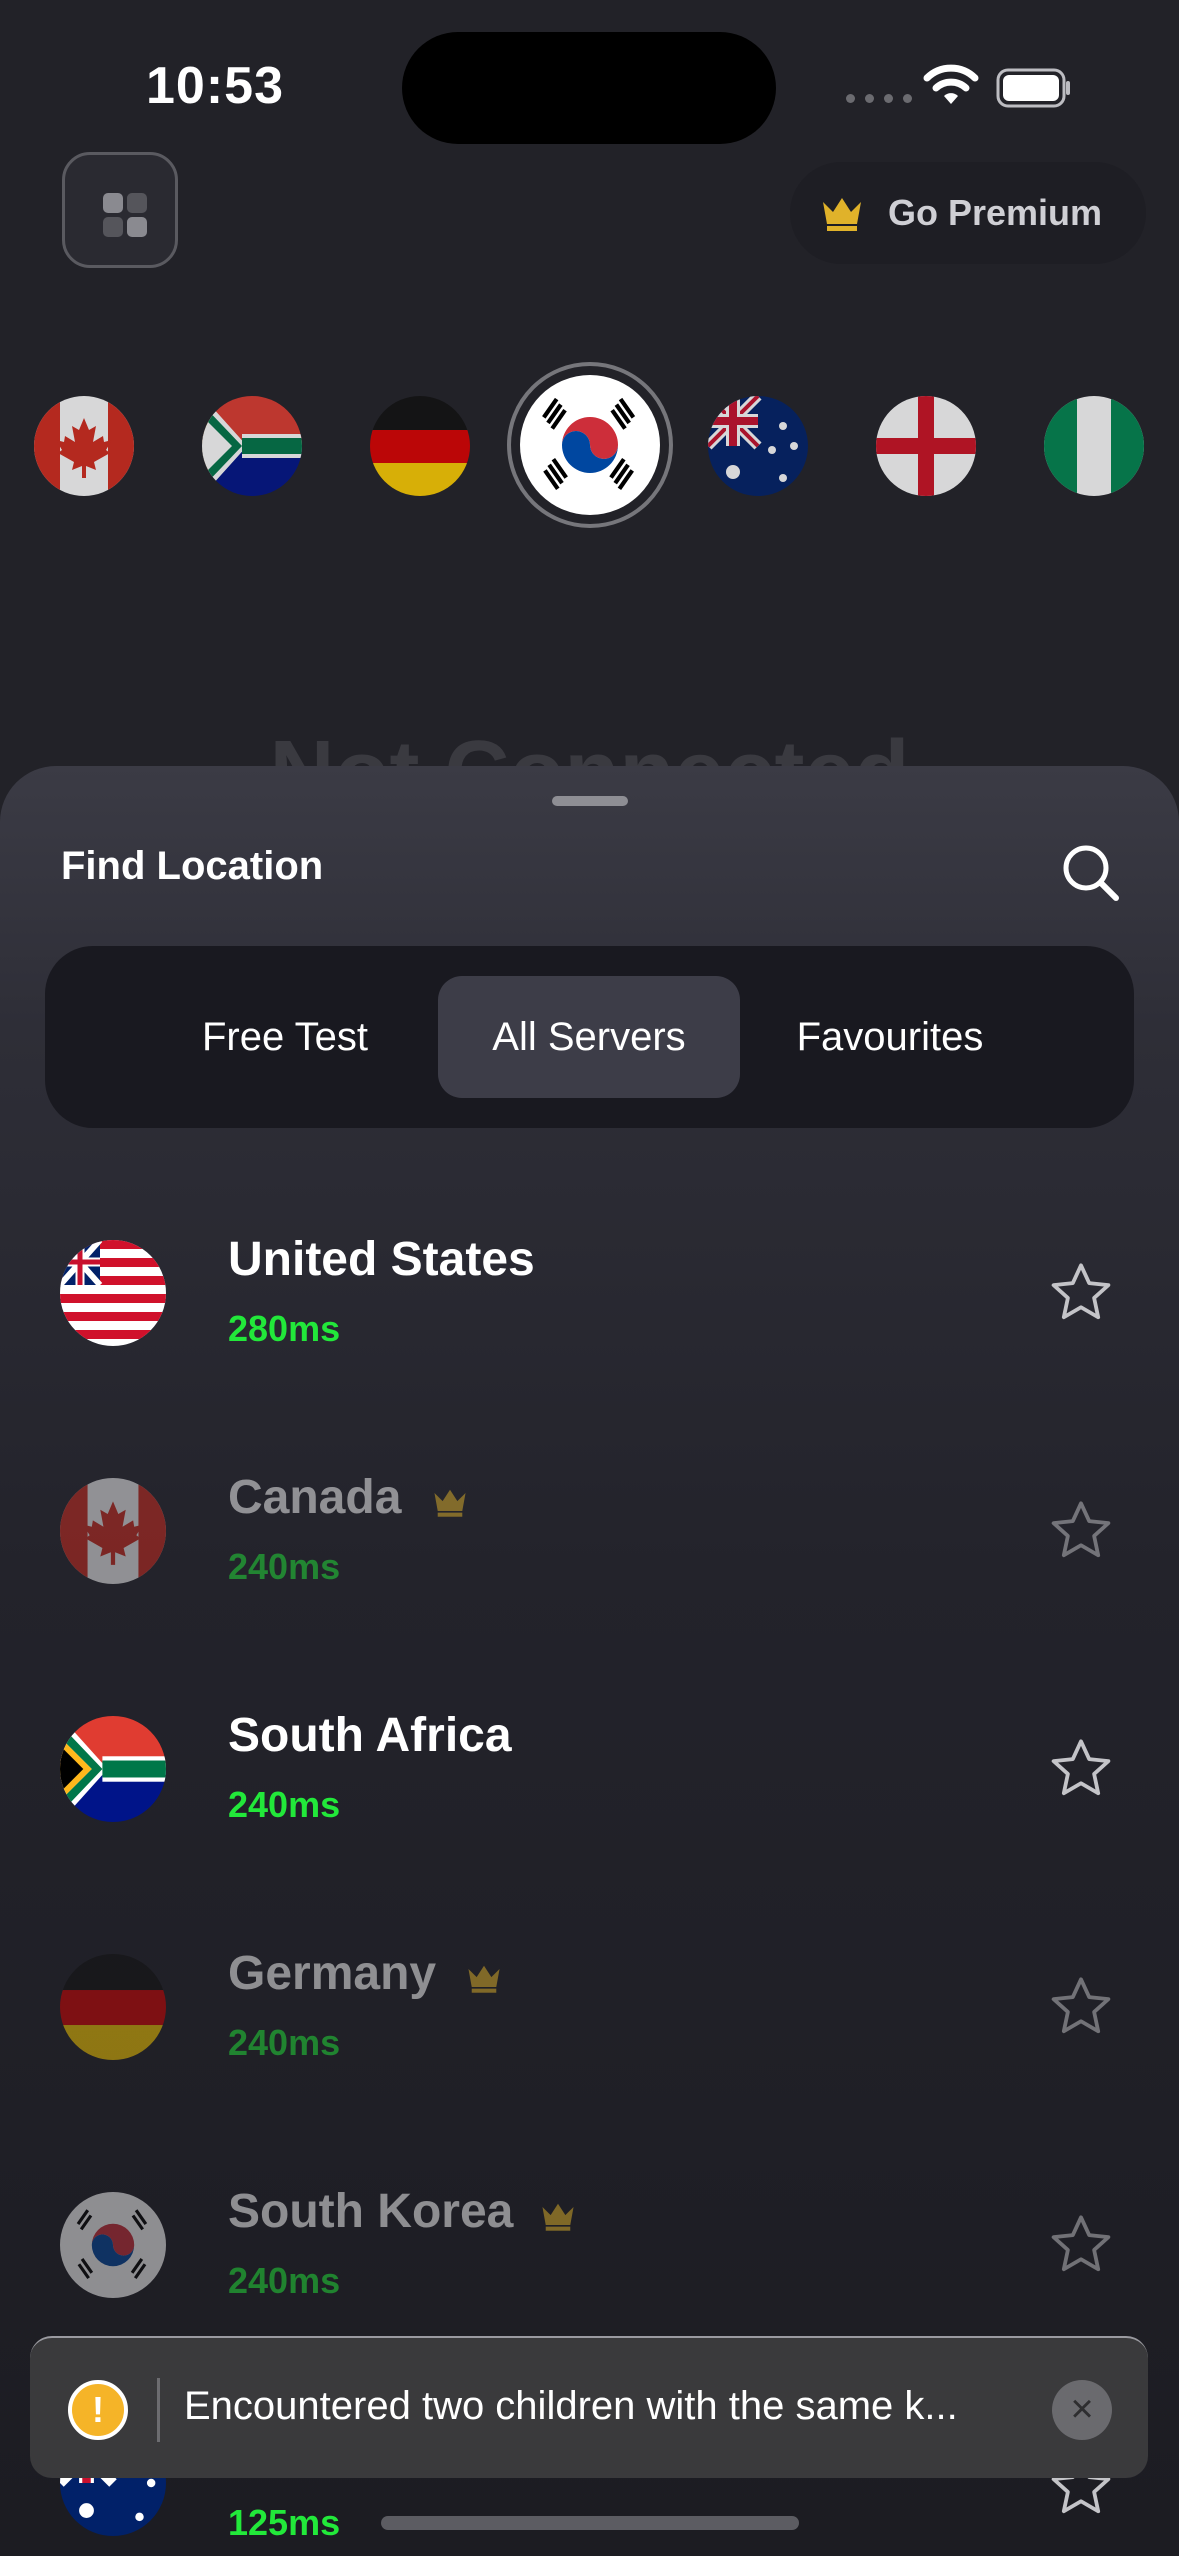  Describe the element at coordinates (995, 212) in the screenshot. I see `go-premium-label: Go Premium` at that location.